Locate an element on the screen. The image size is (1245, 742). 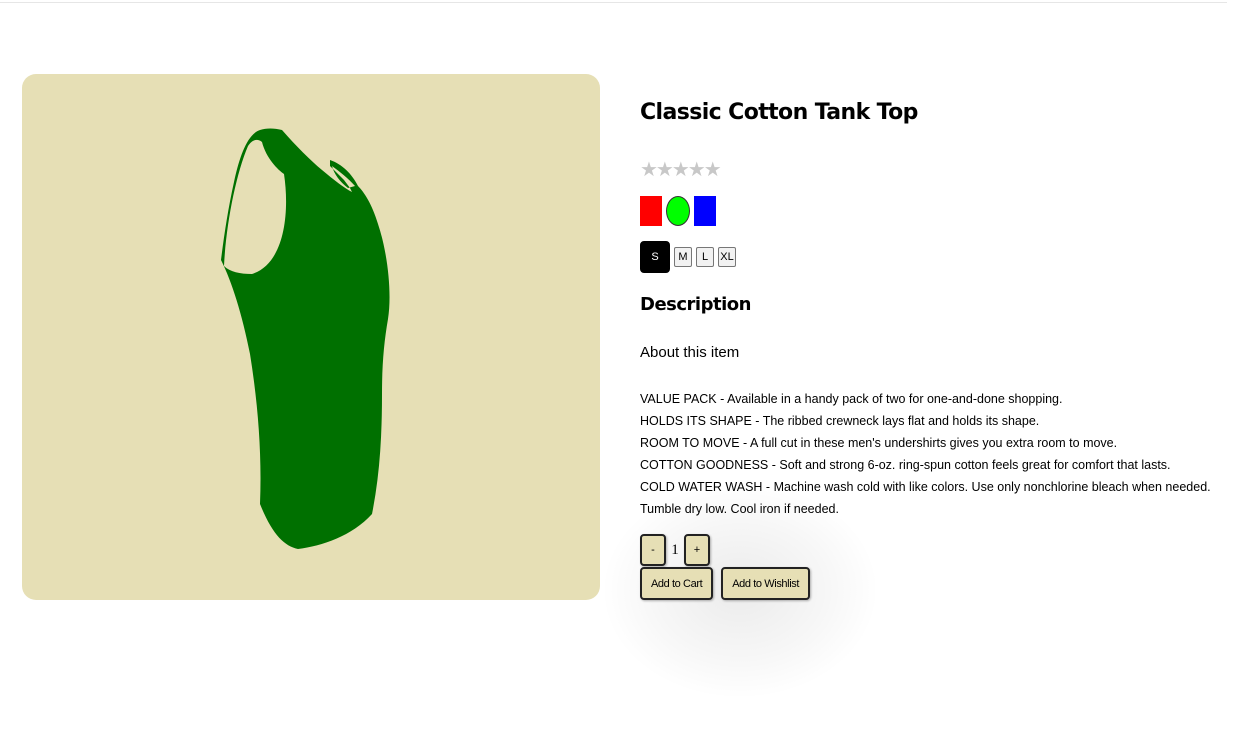
color-swatch-red is located at coordinates (651, 211).